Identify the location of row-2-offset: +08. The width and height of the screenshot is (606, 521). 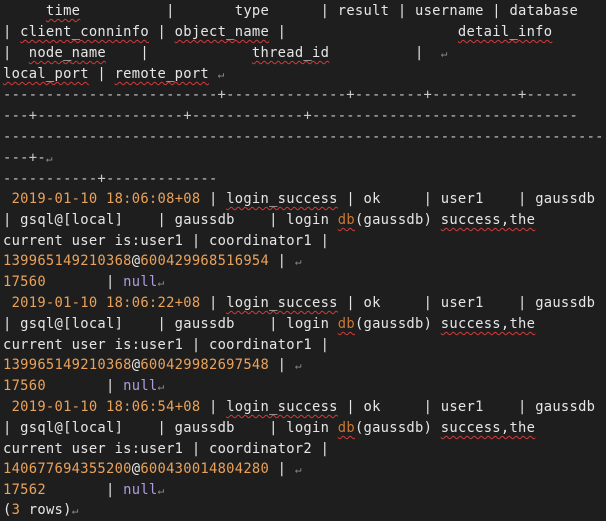
(187, 303).